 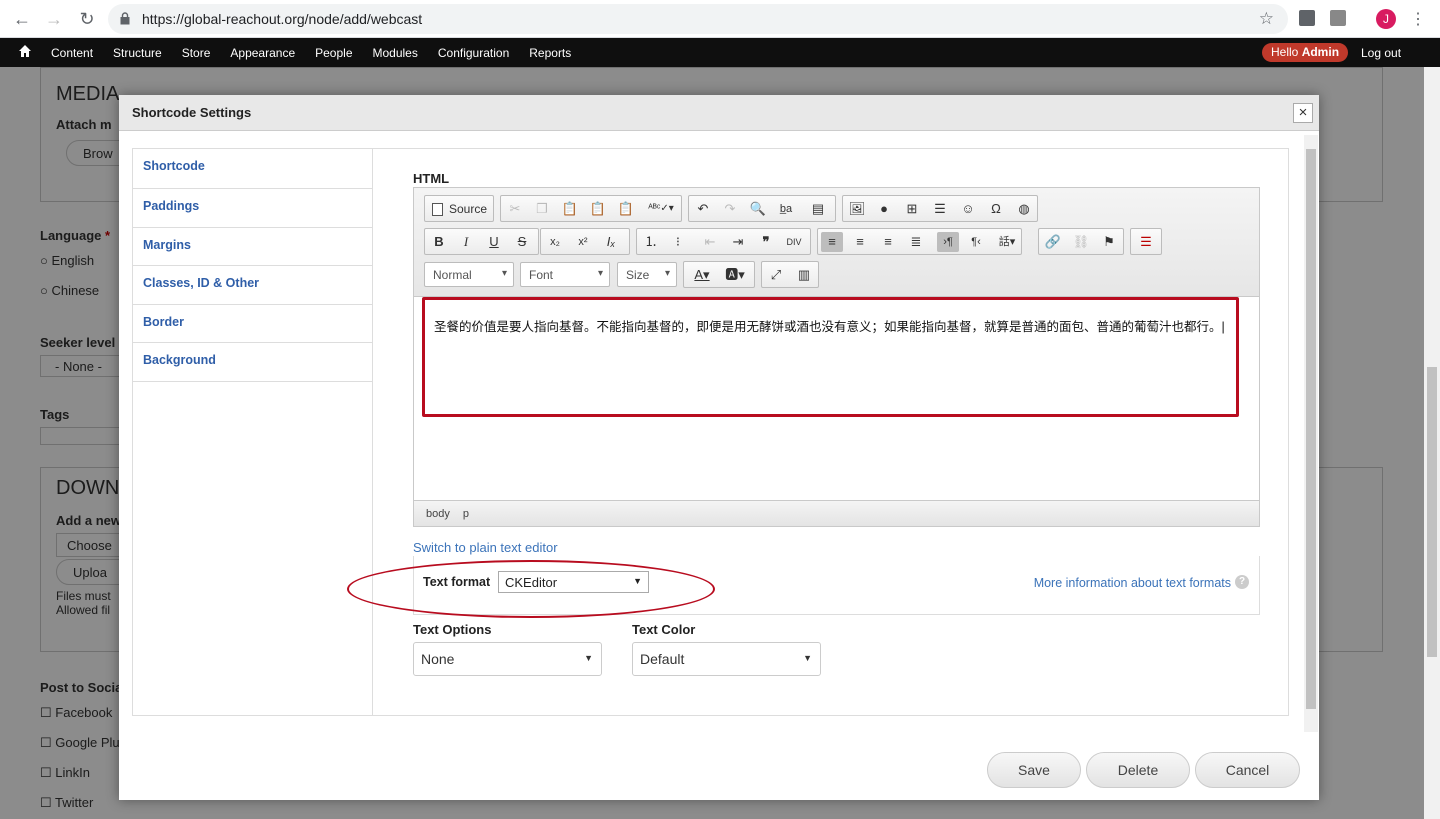 What do you see at coordinates (542, 209) in the screenshot?
I see `copy-icon: ❐` at bounding box center [542, 209].